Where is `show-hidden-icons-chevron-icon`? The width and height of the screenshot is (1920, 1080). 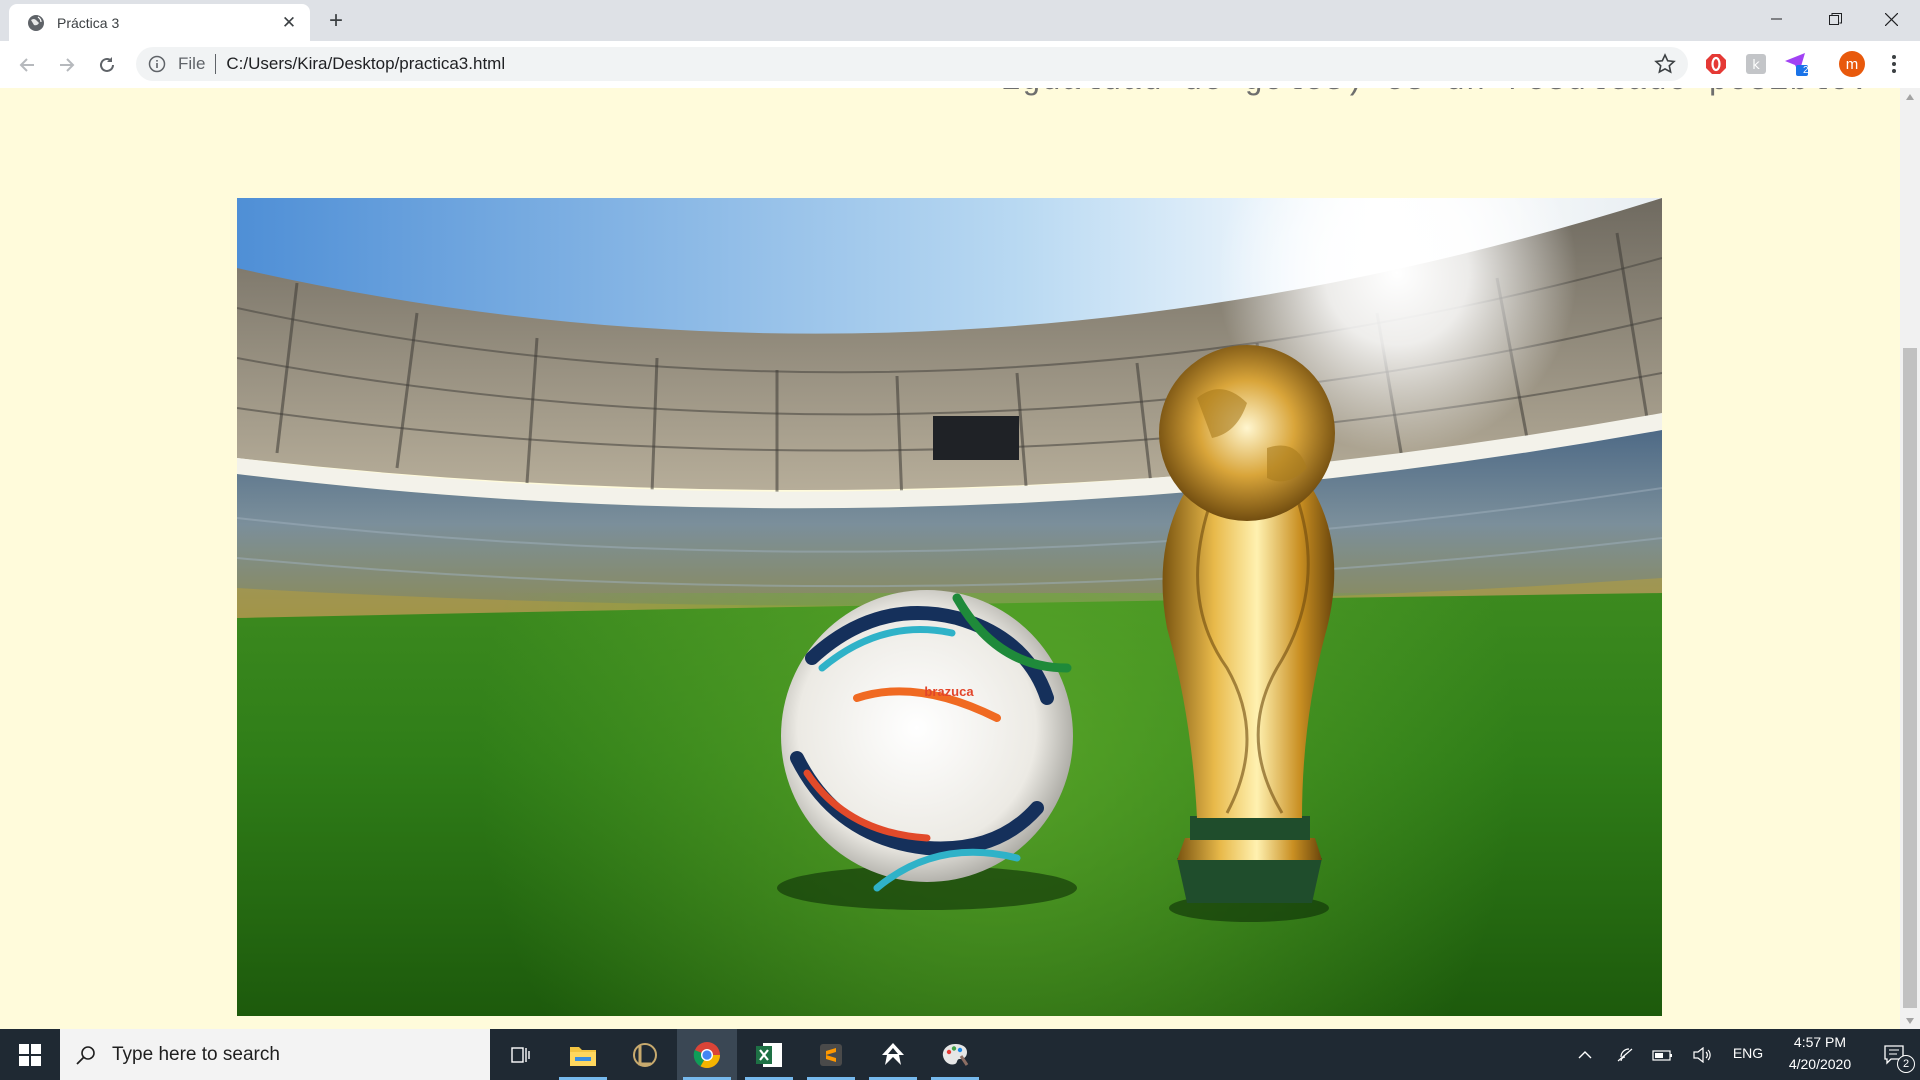 show-hidden-icons-chevron-icon is located at coordinates (1585, 1054).